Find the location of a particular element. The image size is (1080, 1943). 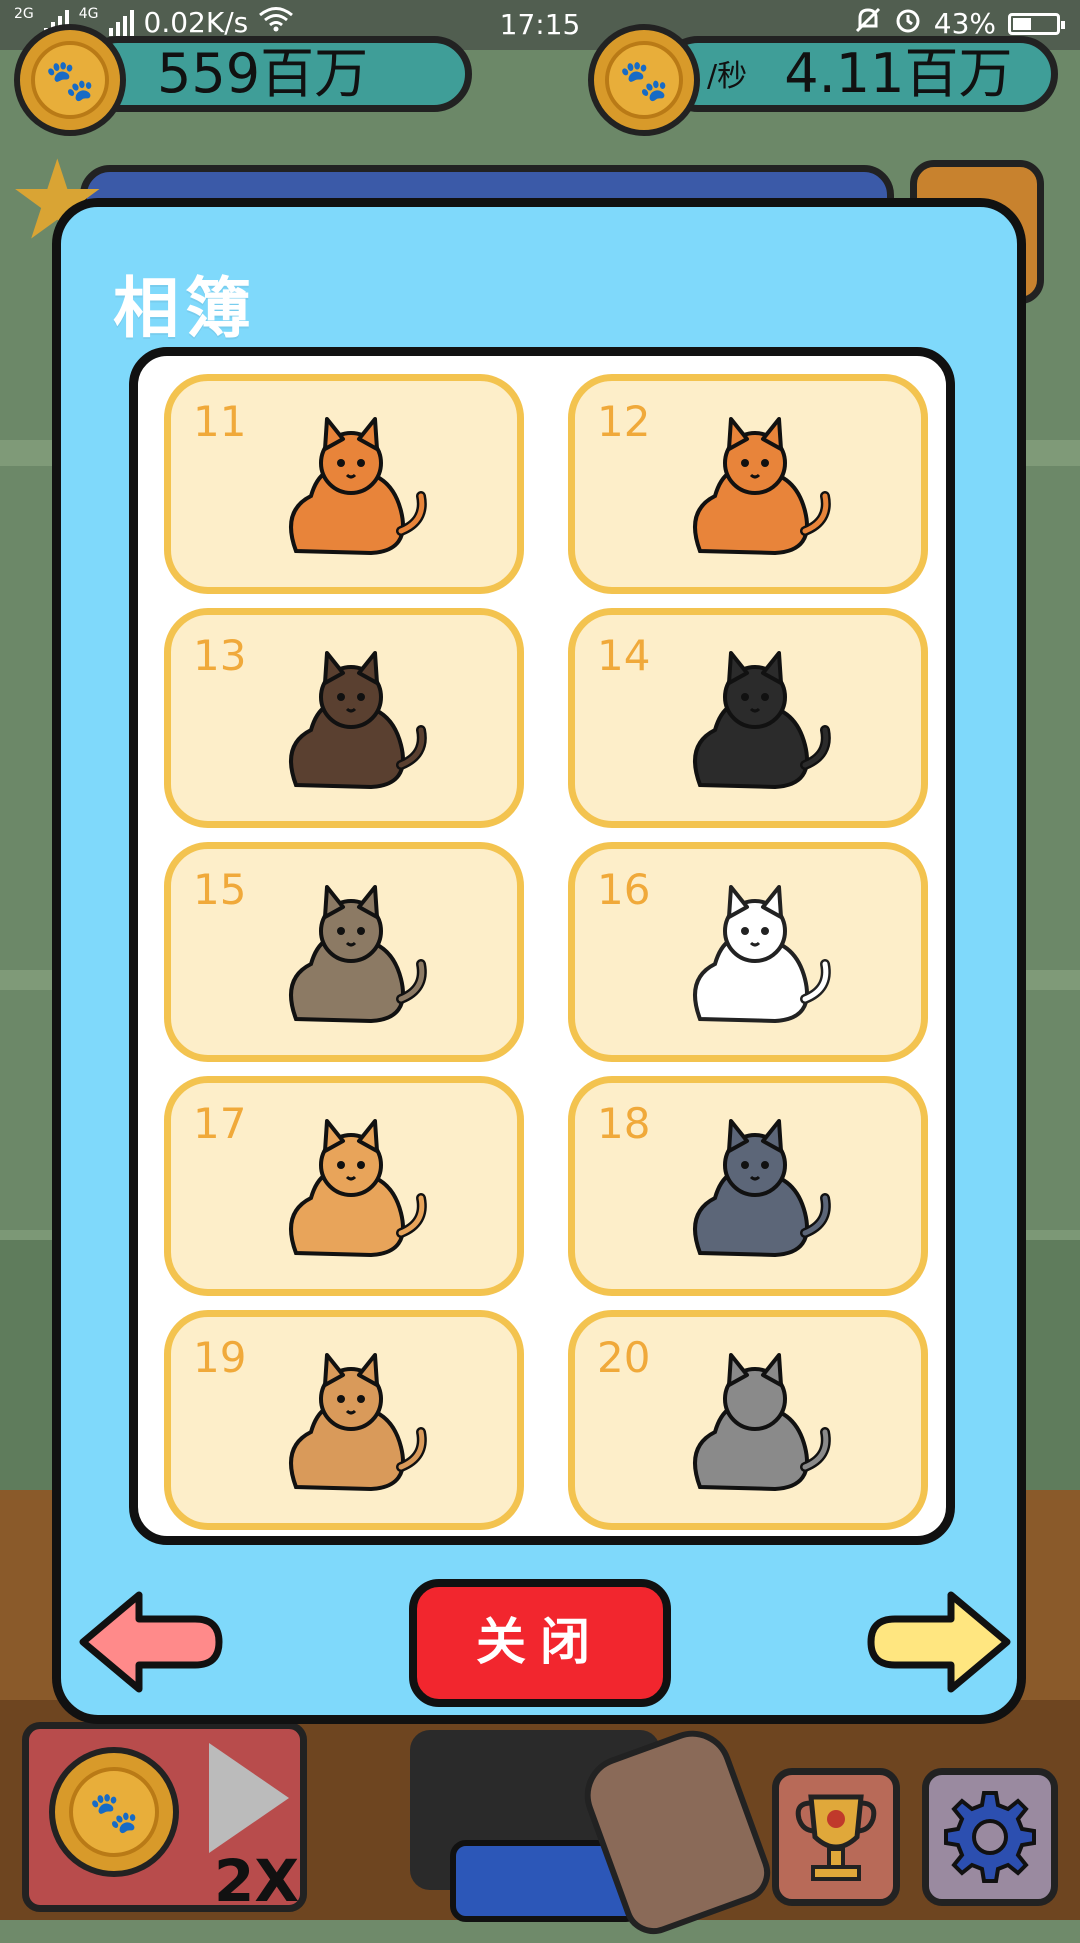

arrow-right-icon is located at coordinates (939, 1642).